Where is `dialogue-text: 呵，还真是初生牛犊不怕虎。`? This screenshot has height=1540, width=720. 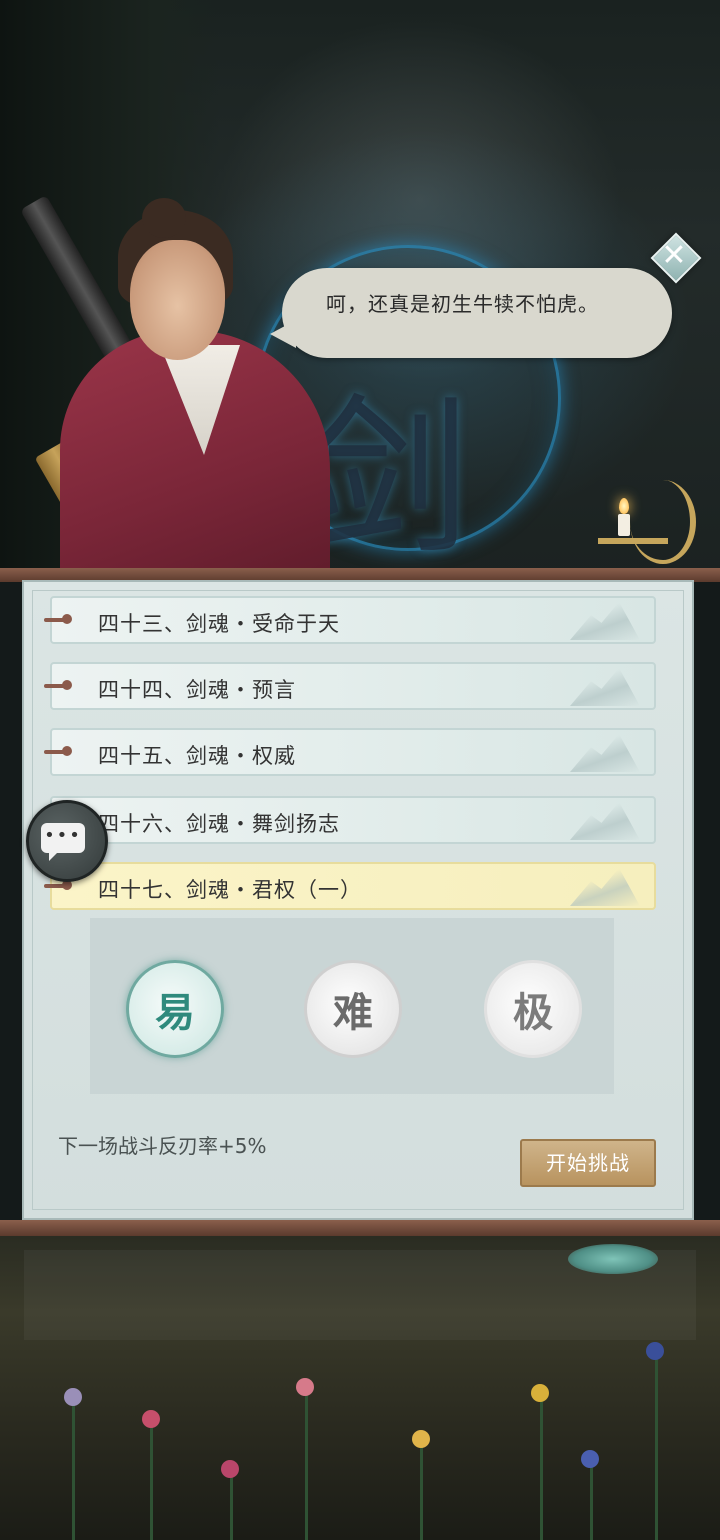
dialogue-text: 呵，还真是初生牛犊不怕虎。 is located at coordinates (462, 304).